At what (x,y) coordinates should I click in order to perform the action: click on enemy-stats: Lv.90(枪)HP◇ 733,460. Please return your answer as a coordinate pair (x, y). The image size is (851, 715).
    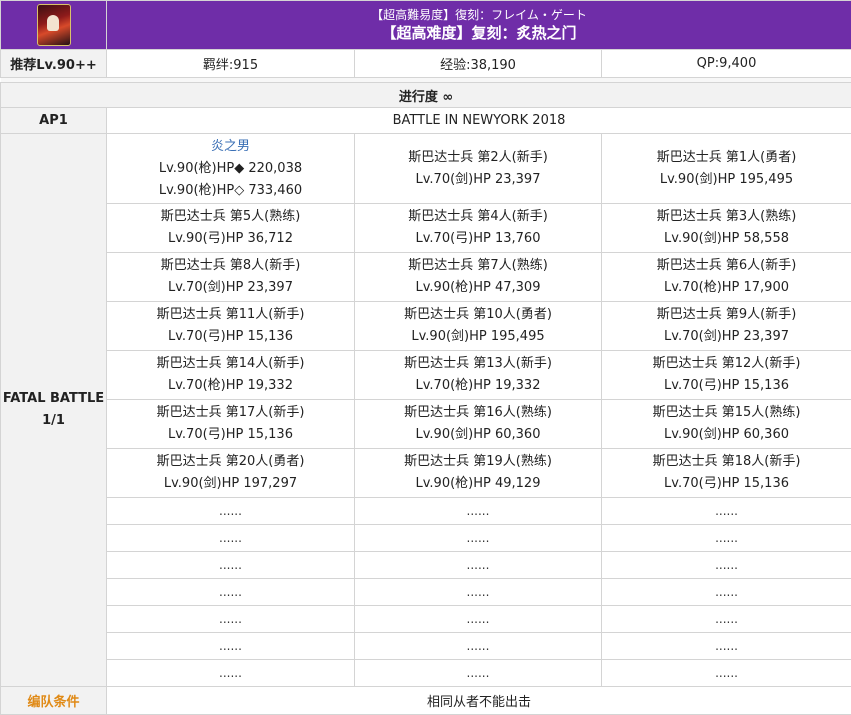
    Looking at the image, I should click on (230, 191).